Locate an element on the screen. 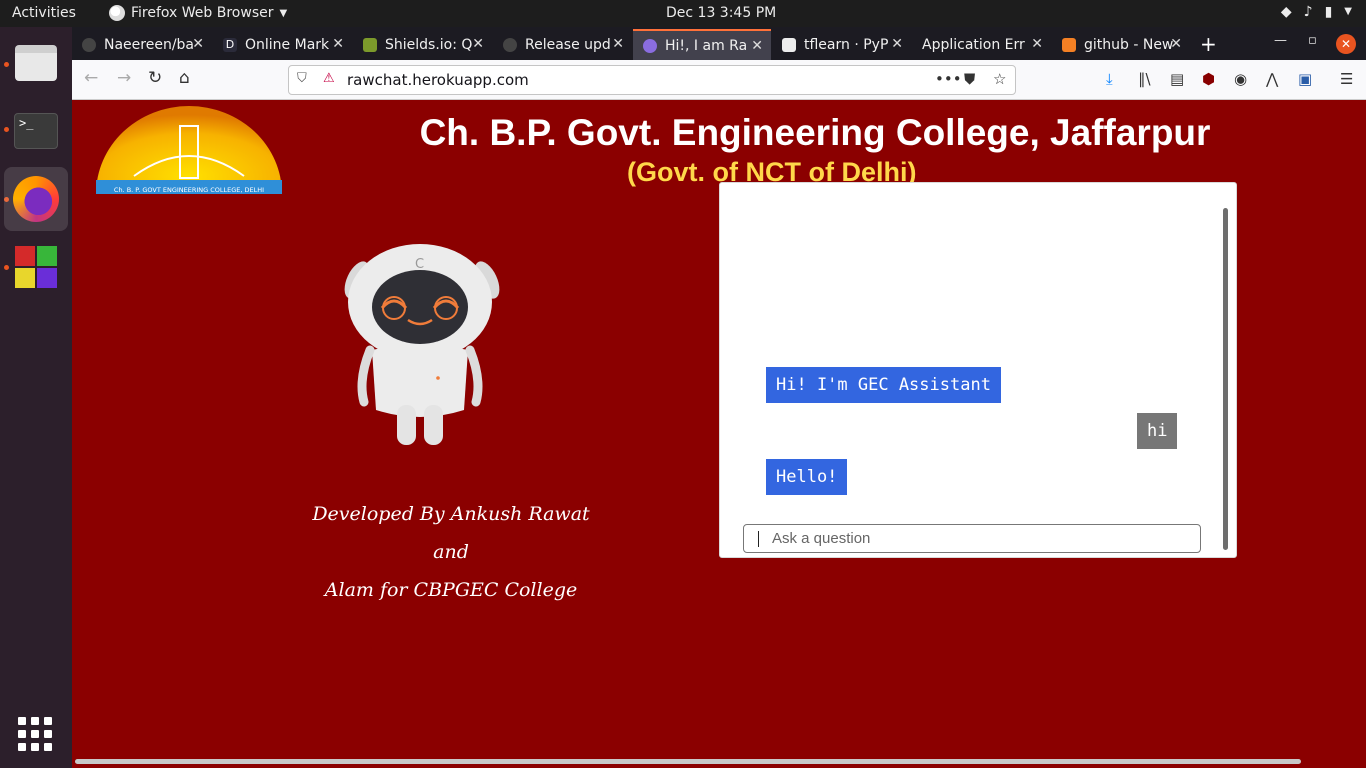  ublock-icon: ⬢ is located at coordinates (1208, 79).